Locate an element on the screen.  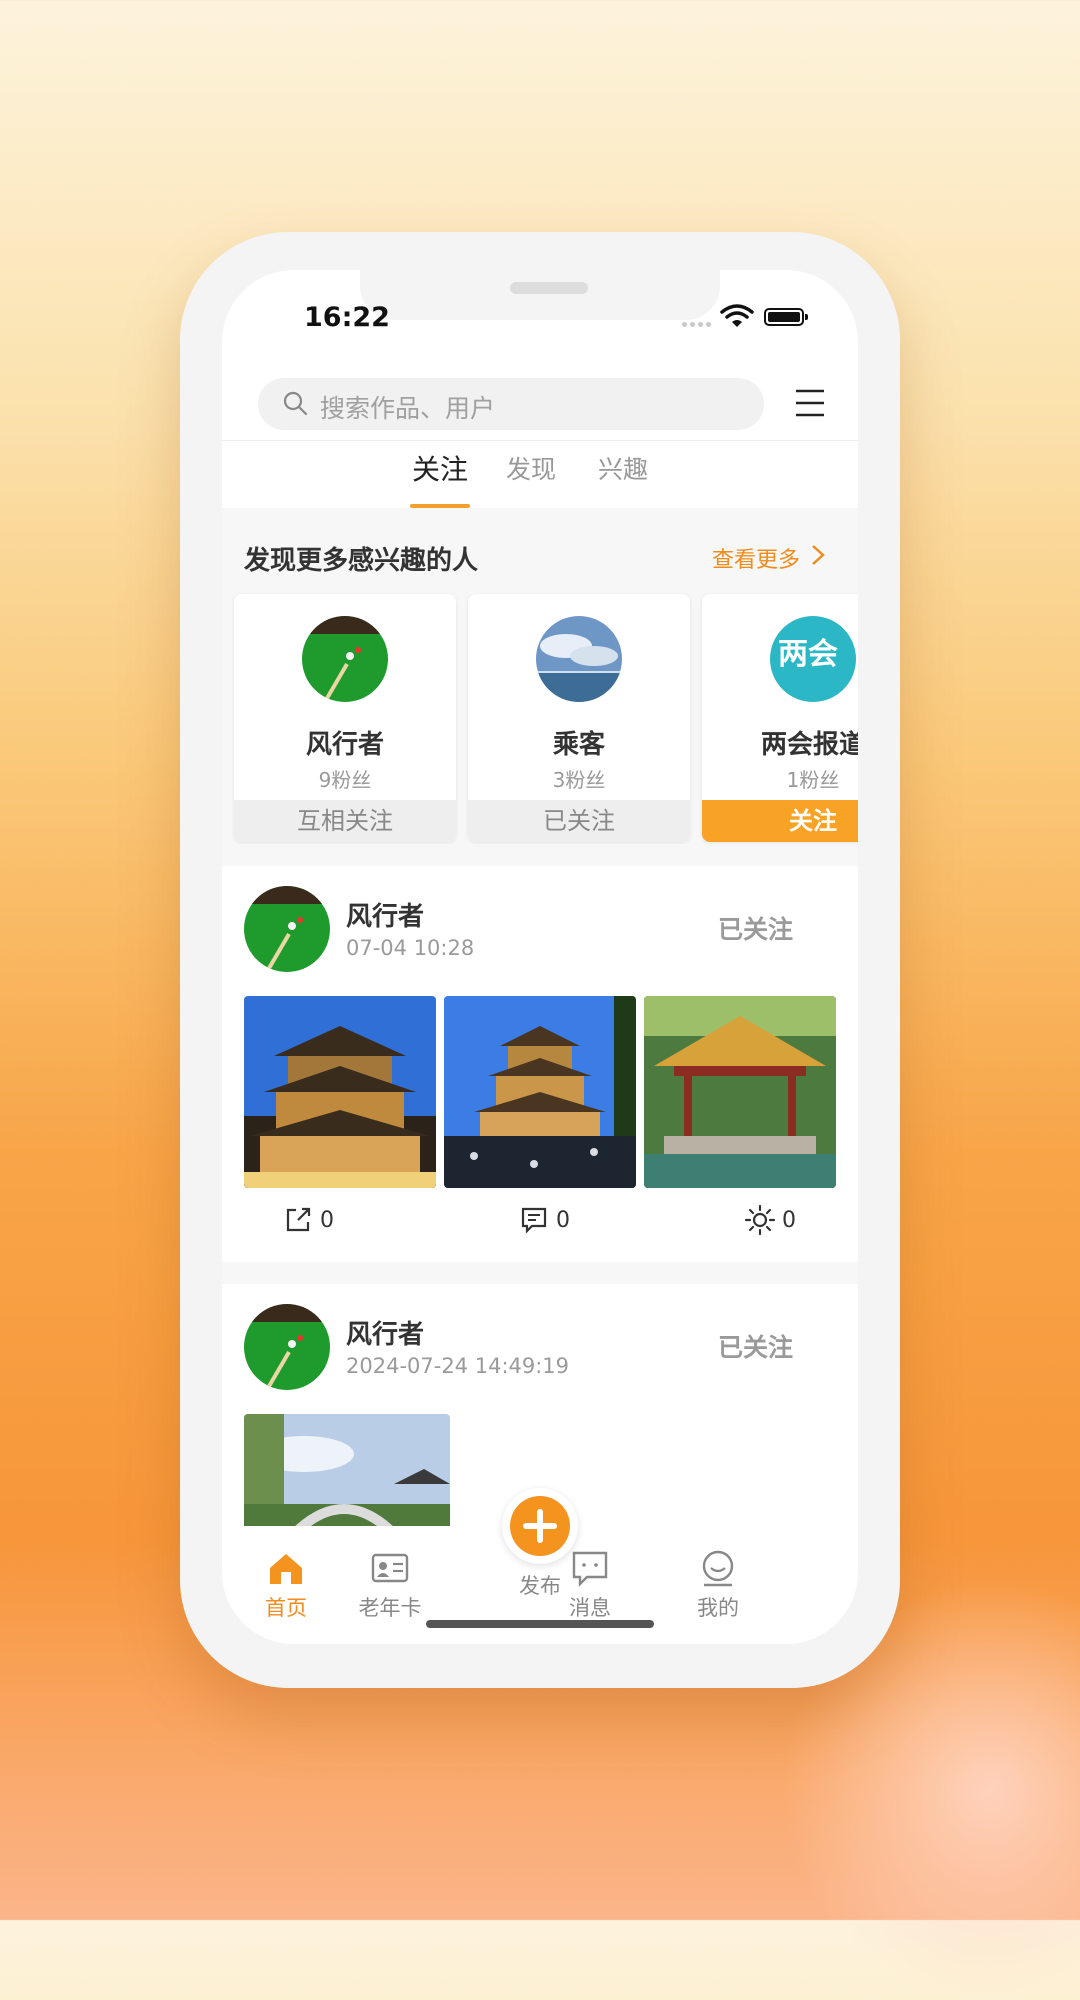
recommend-user-card: 两会 两会报道 1粉丝 关注 is located at coordinates (780, 718).